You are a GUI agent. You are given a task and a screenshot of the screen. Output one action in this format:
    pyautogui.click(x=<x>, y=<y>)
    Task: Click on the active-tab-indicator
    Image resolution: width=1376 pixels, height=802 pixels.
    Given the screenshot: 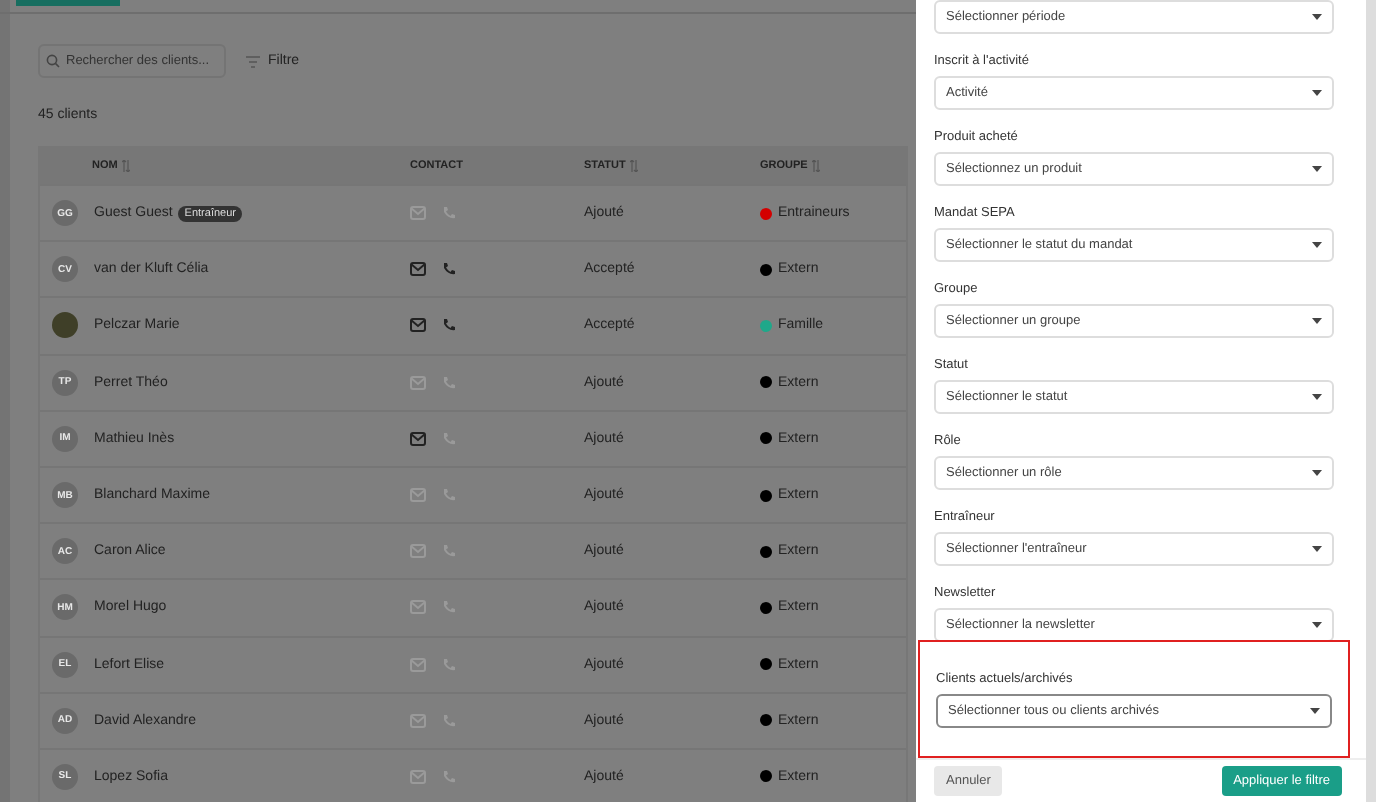 What is the action you would take?
    pyautogui.click(x=68, y=3)
    